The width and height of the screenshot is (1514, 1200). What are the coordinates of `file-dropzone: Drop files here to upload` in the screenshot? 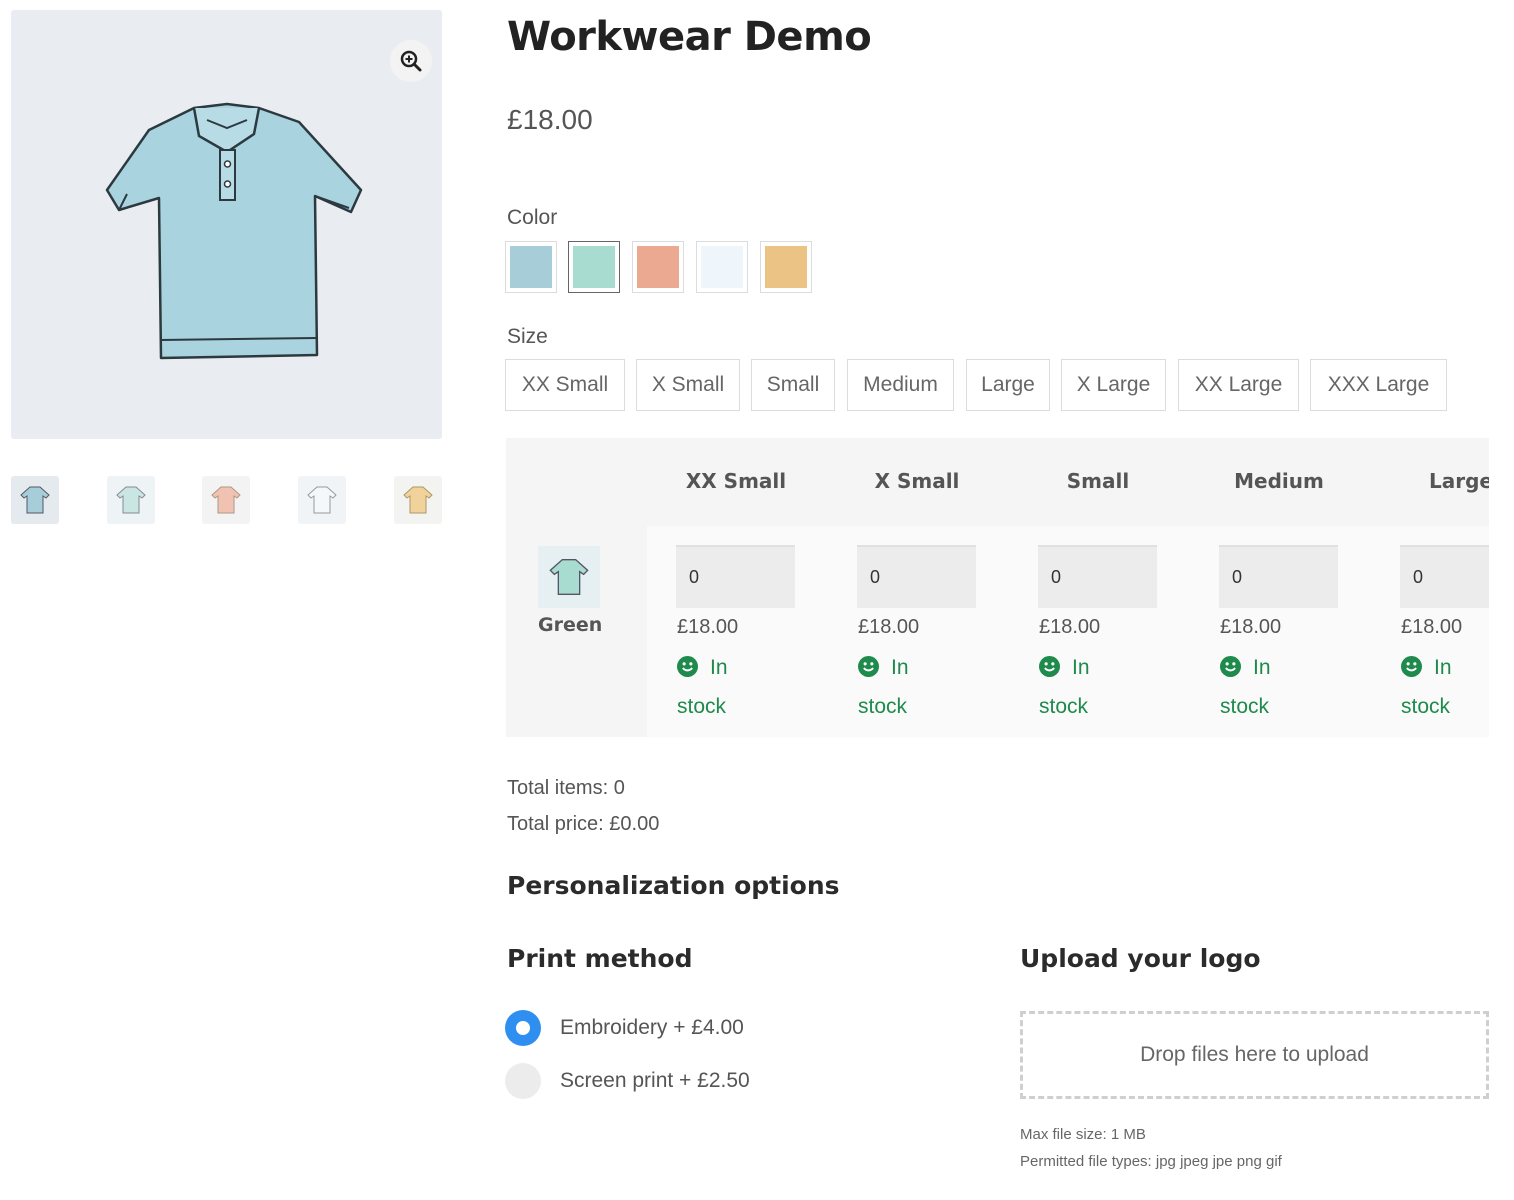 It's located at (1254, 1055).